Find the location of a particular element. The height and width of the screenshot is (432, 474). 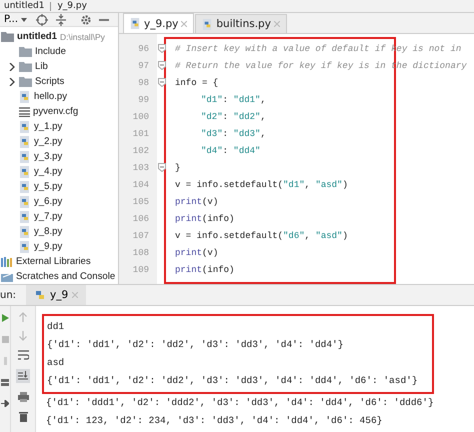

code-line: v = info.setdefault("d1", "asd") is located at coordinates (261, 185).